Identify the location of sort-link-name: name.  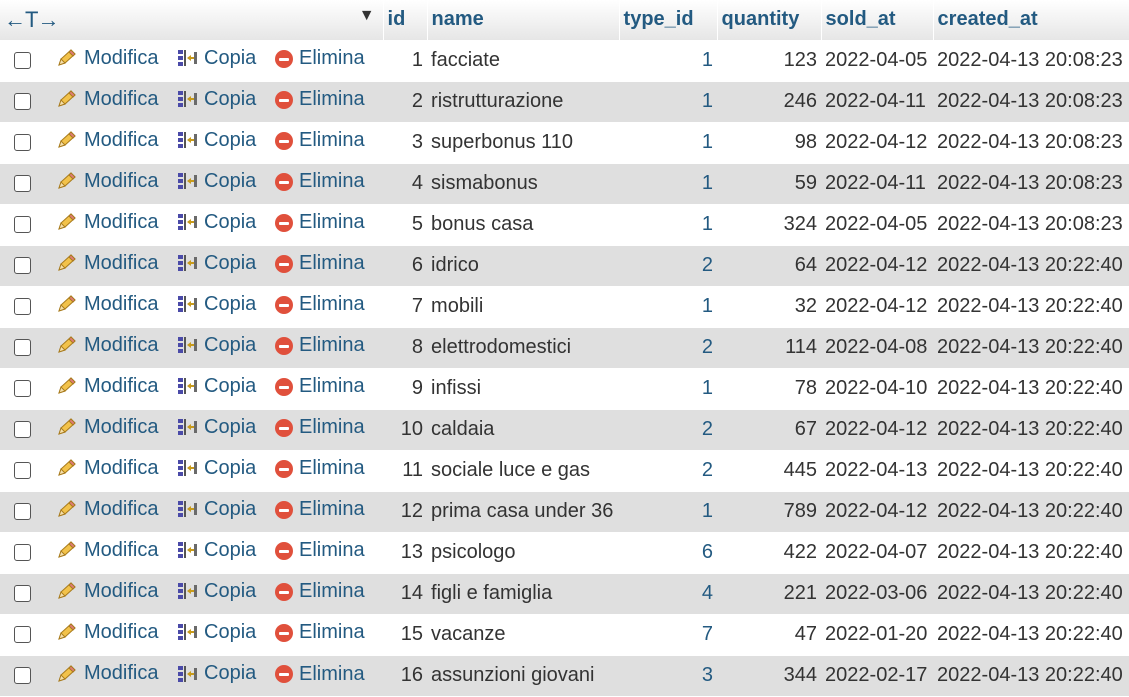
(458, 19).